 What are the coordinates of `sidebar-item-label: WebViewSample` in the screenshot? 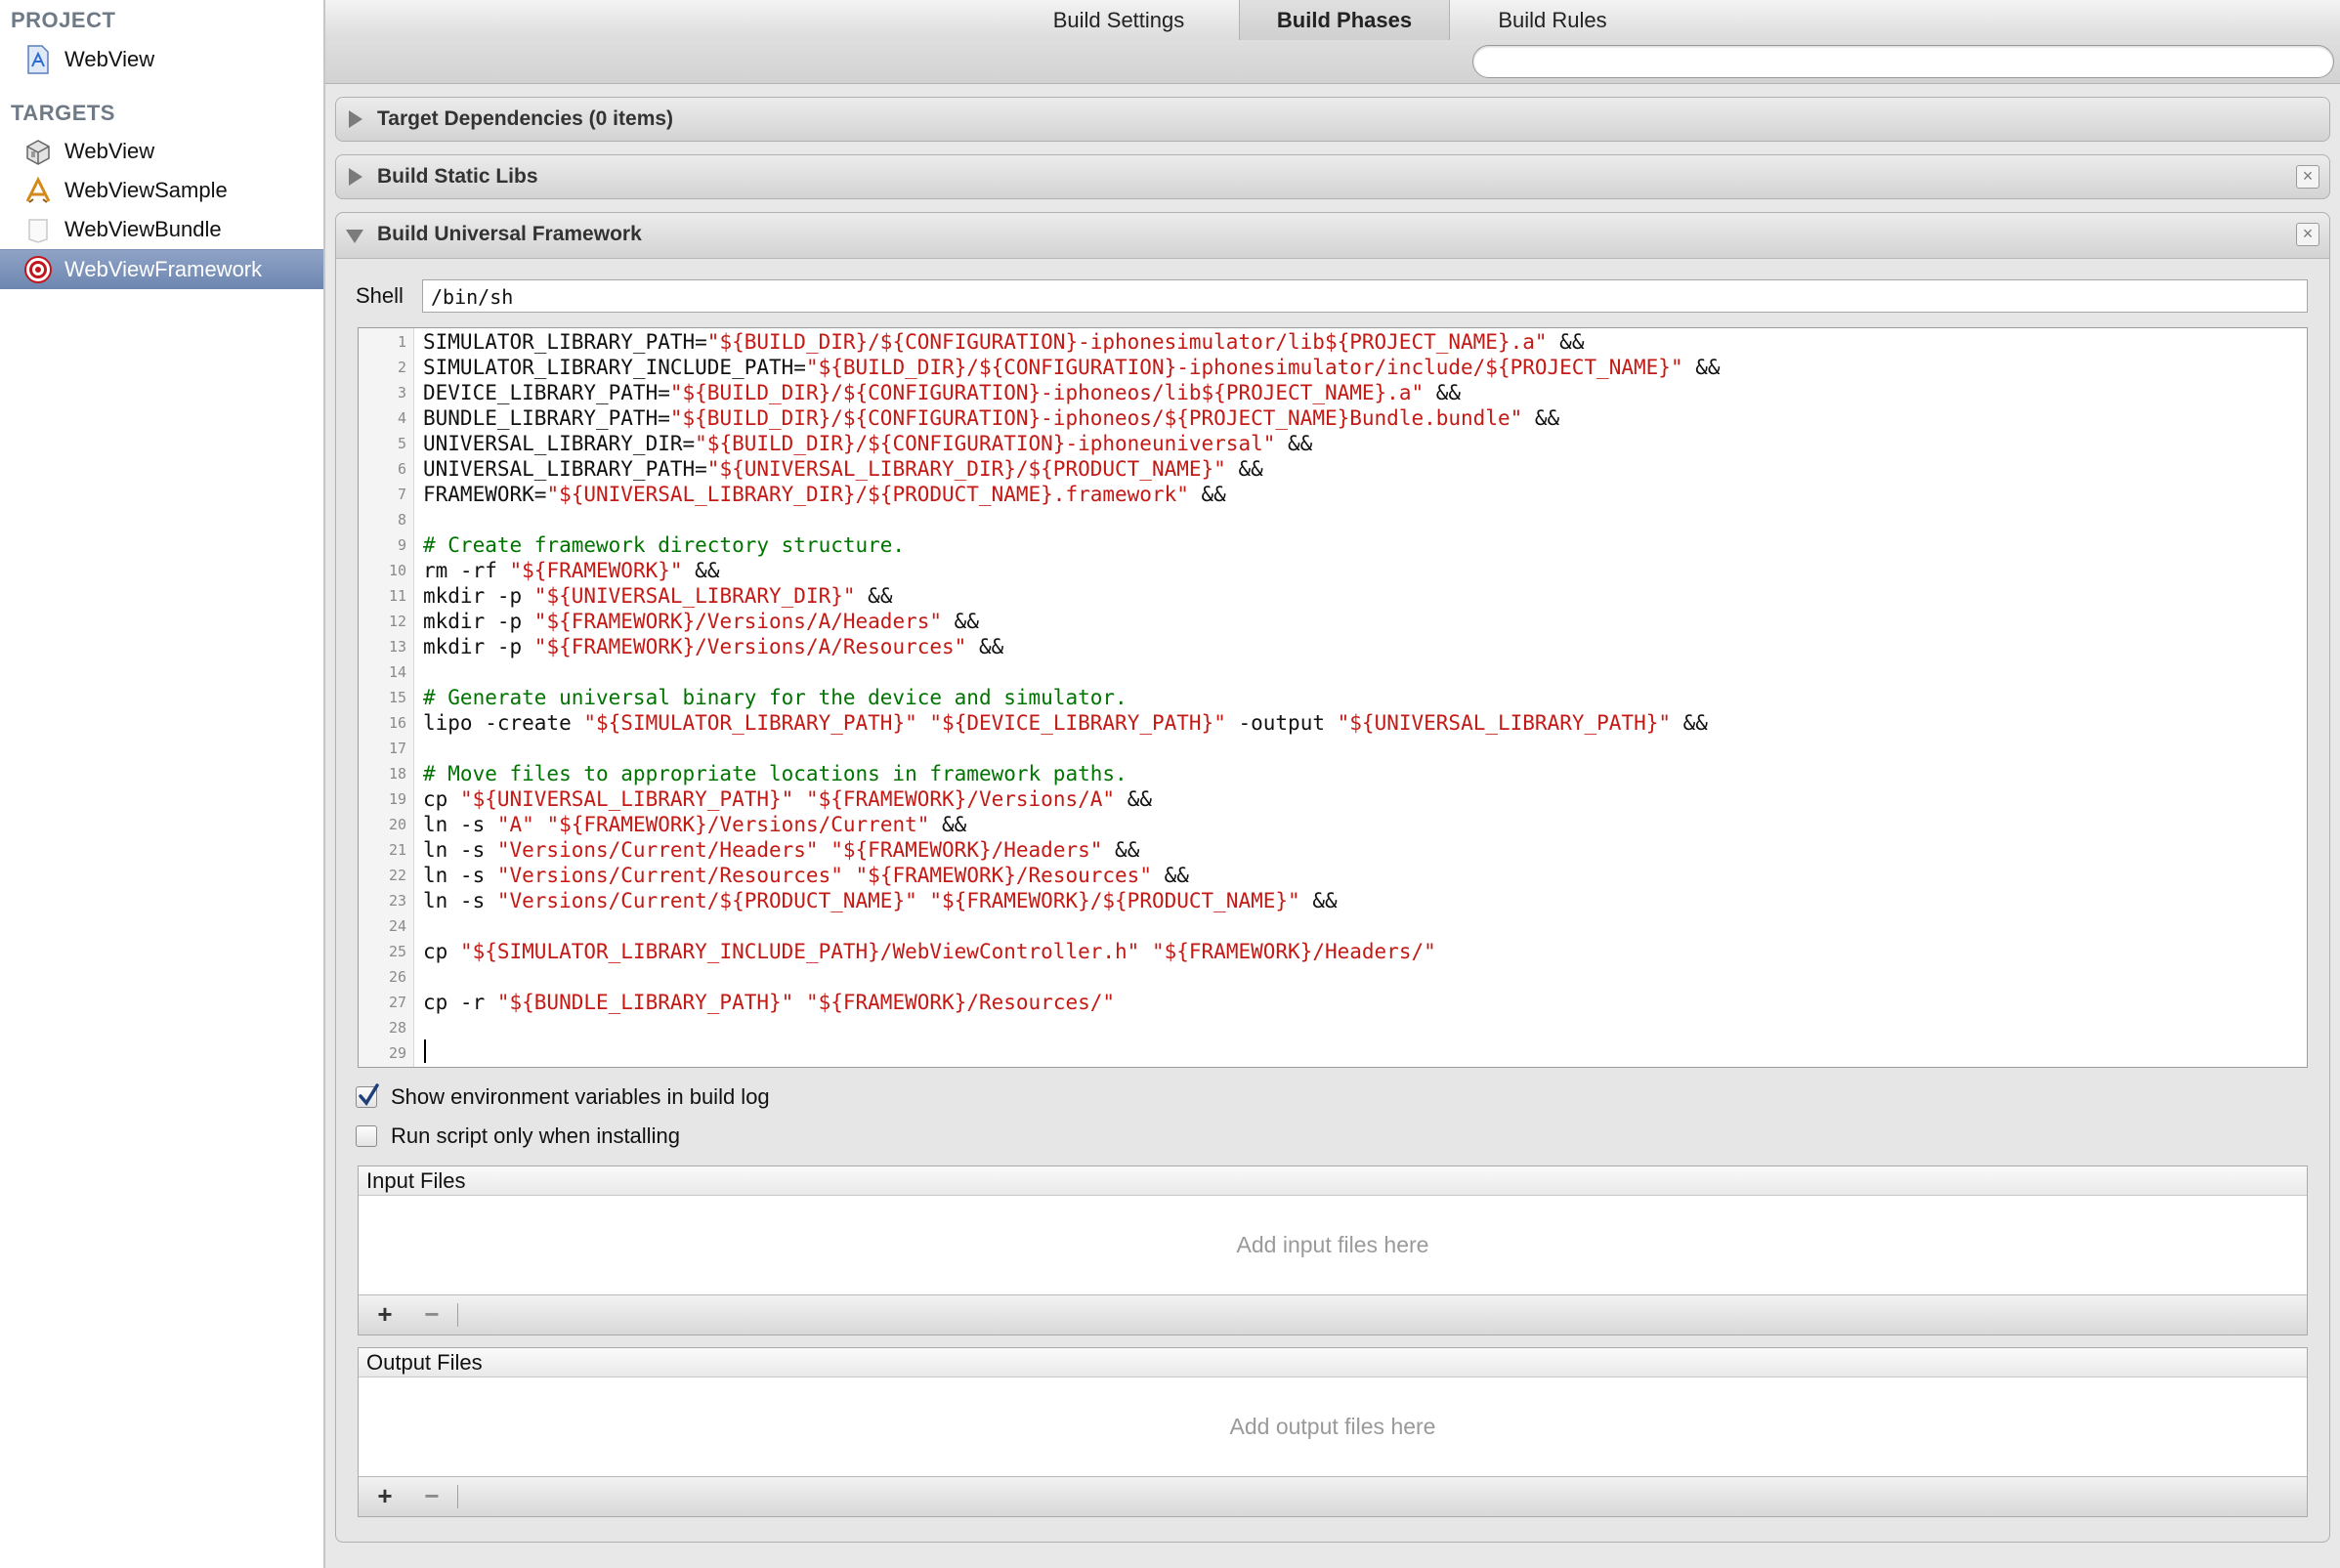 It's located at (146, 190).